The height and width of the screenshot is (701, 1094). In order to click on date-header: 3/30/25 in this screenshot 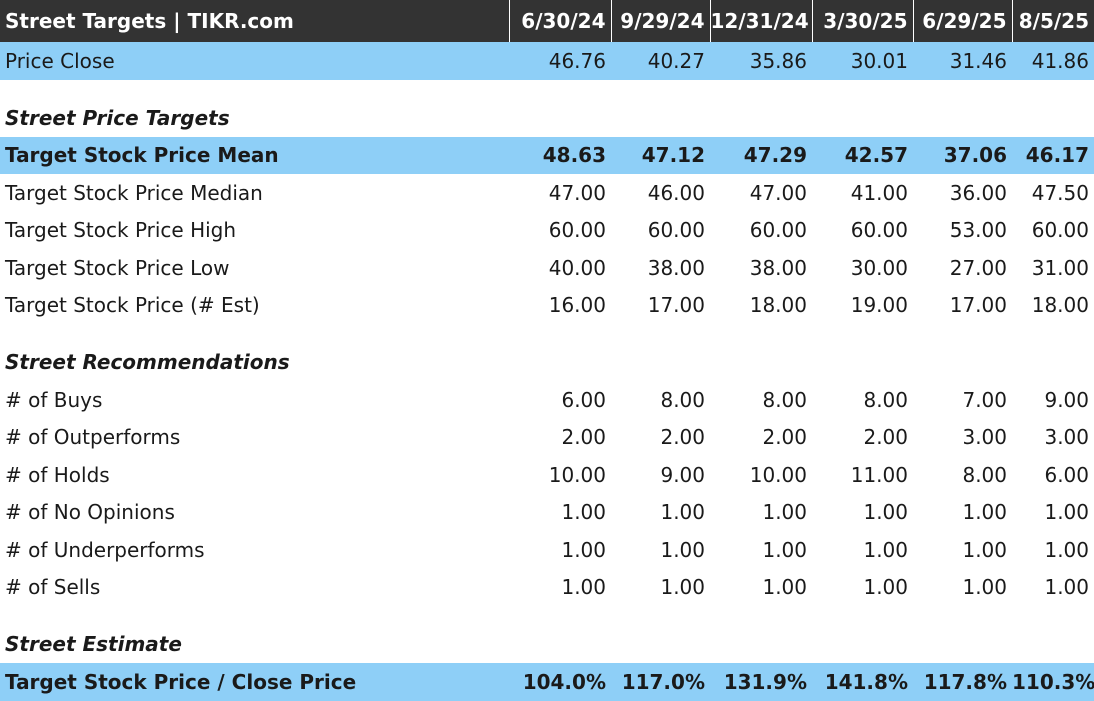, I will do `click(863, 21)`.